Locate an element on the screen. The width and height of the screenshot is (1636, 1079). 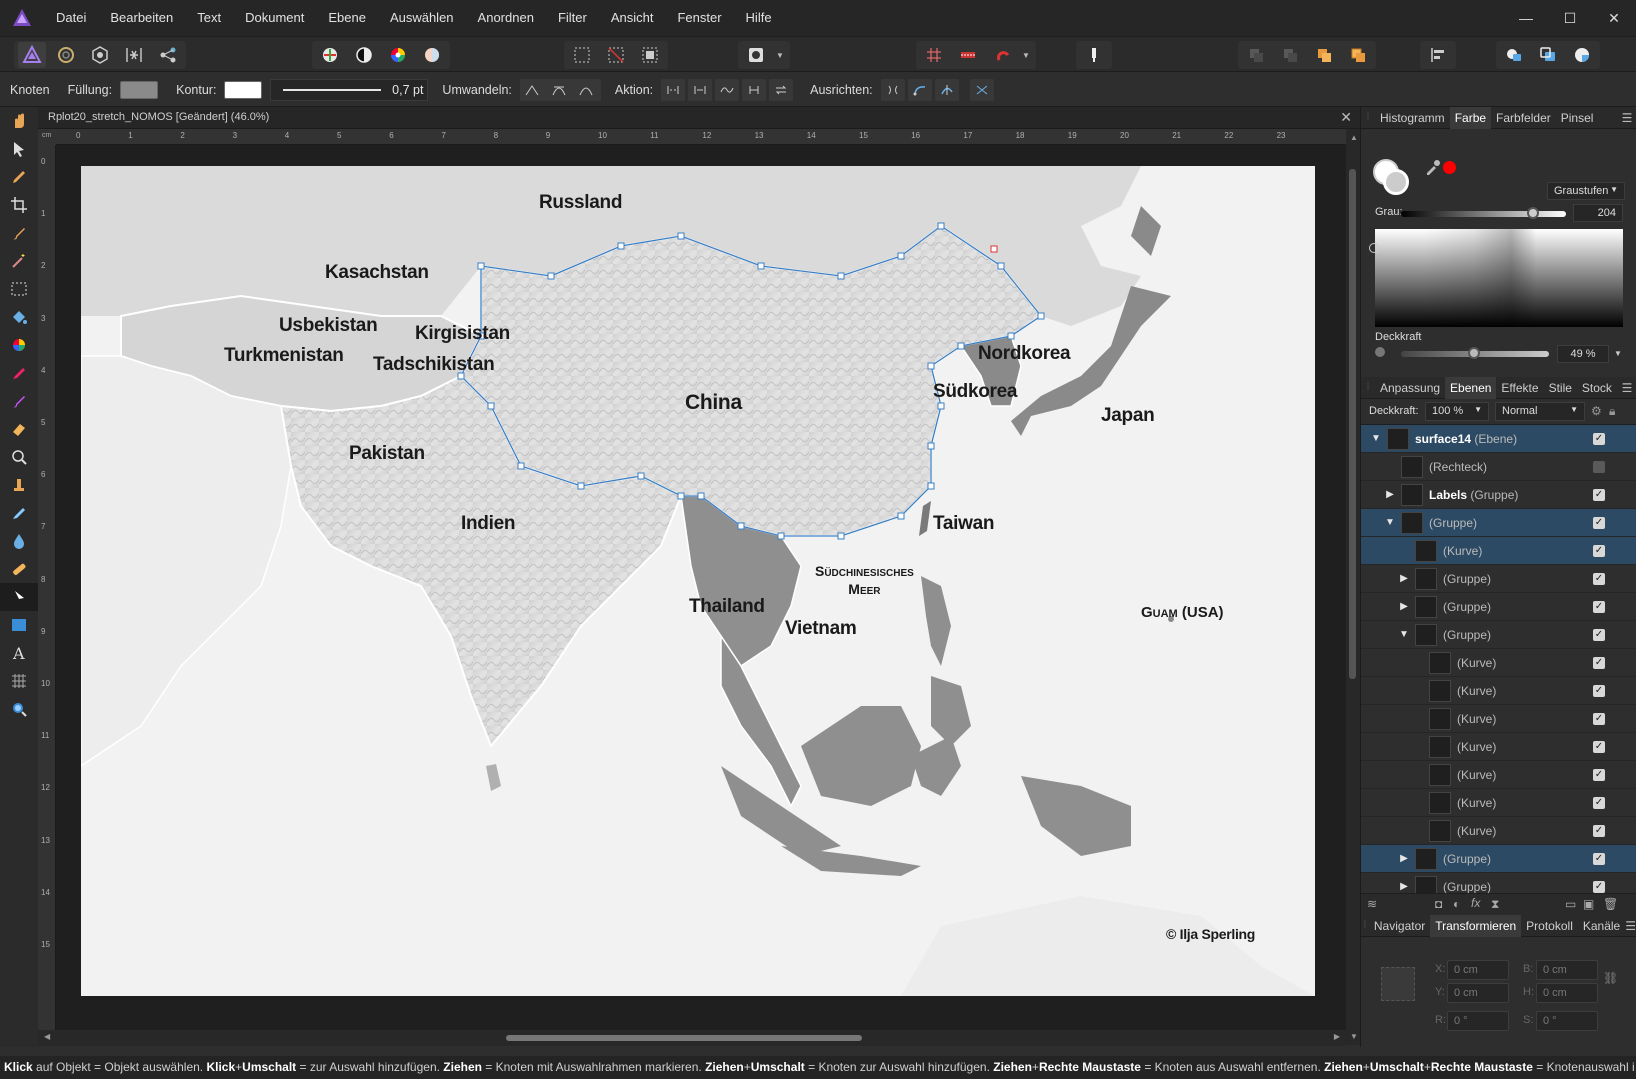
vertical-ruler: 0 1 2 3 4 5 6 7 8 9 10 11 12 13 14 15 is located at coordinates (47, 587).